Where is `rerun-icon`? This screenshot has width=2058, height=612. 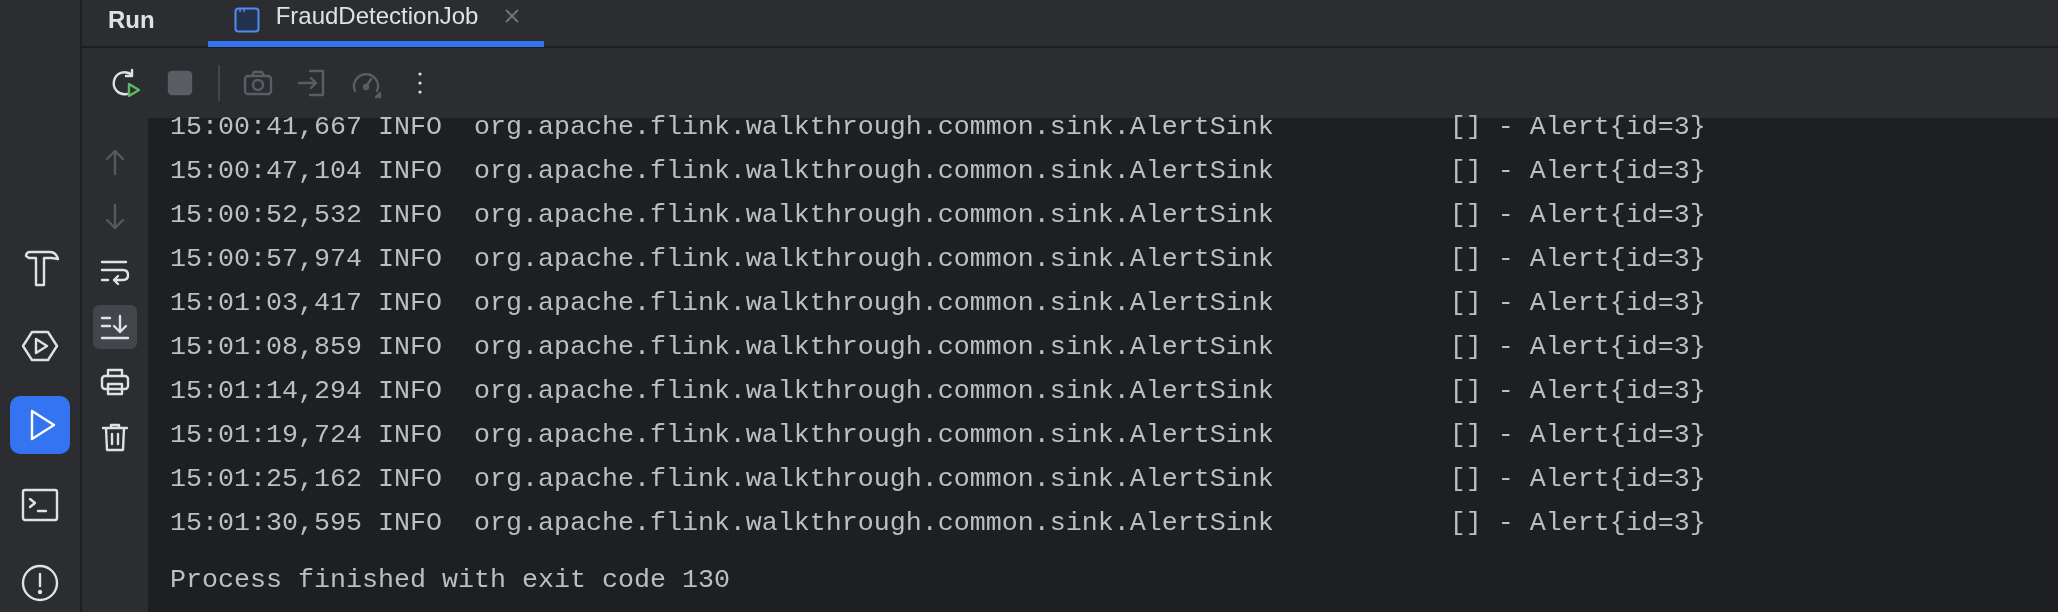 rerun-icon is located at coordinates (126, 83).